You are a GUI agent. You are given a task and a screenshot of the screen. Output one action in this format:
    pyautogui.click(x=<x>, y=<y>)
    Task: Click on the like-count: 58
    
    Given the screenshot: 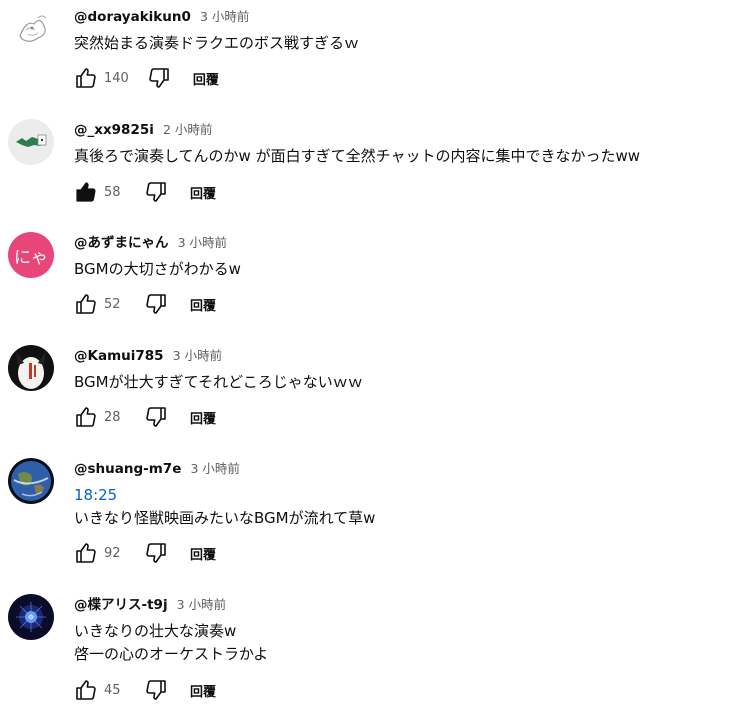 What is the action you would take?
    pyautogui.click(x=112, y=192)
    